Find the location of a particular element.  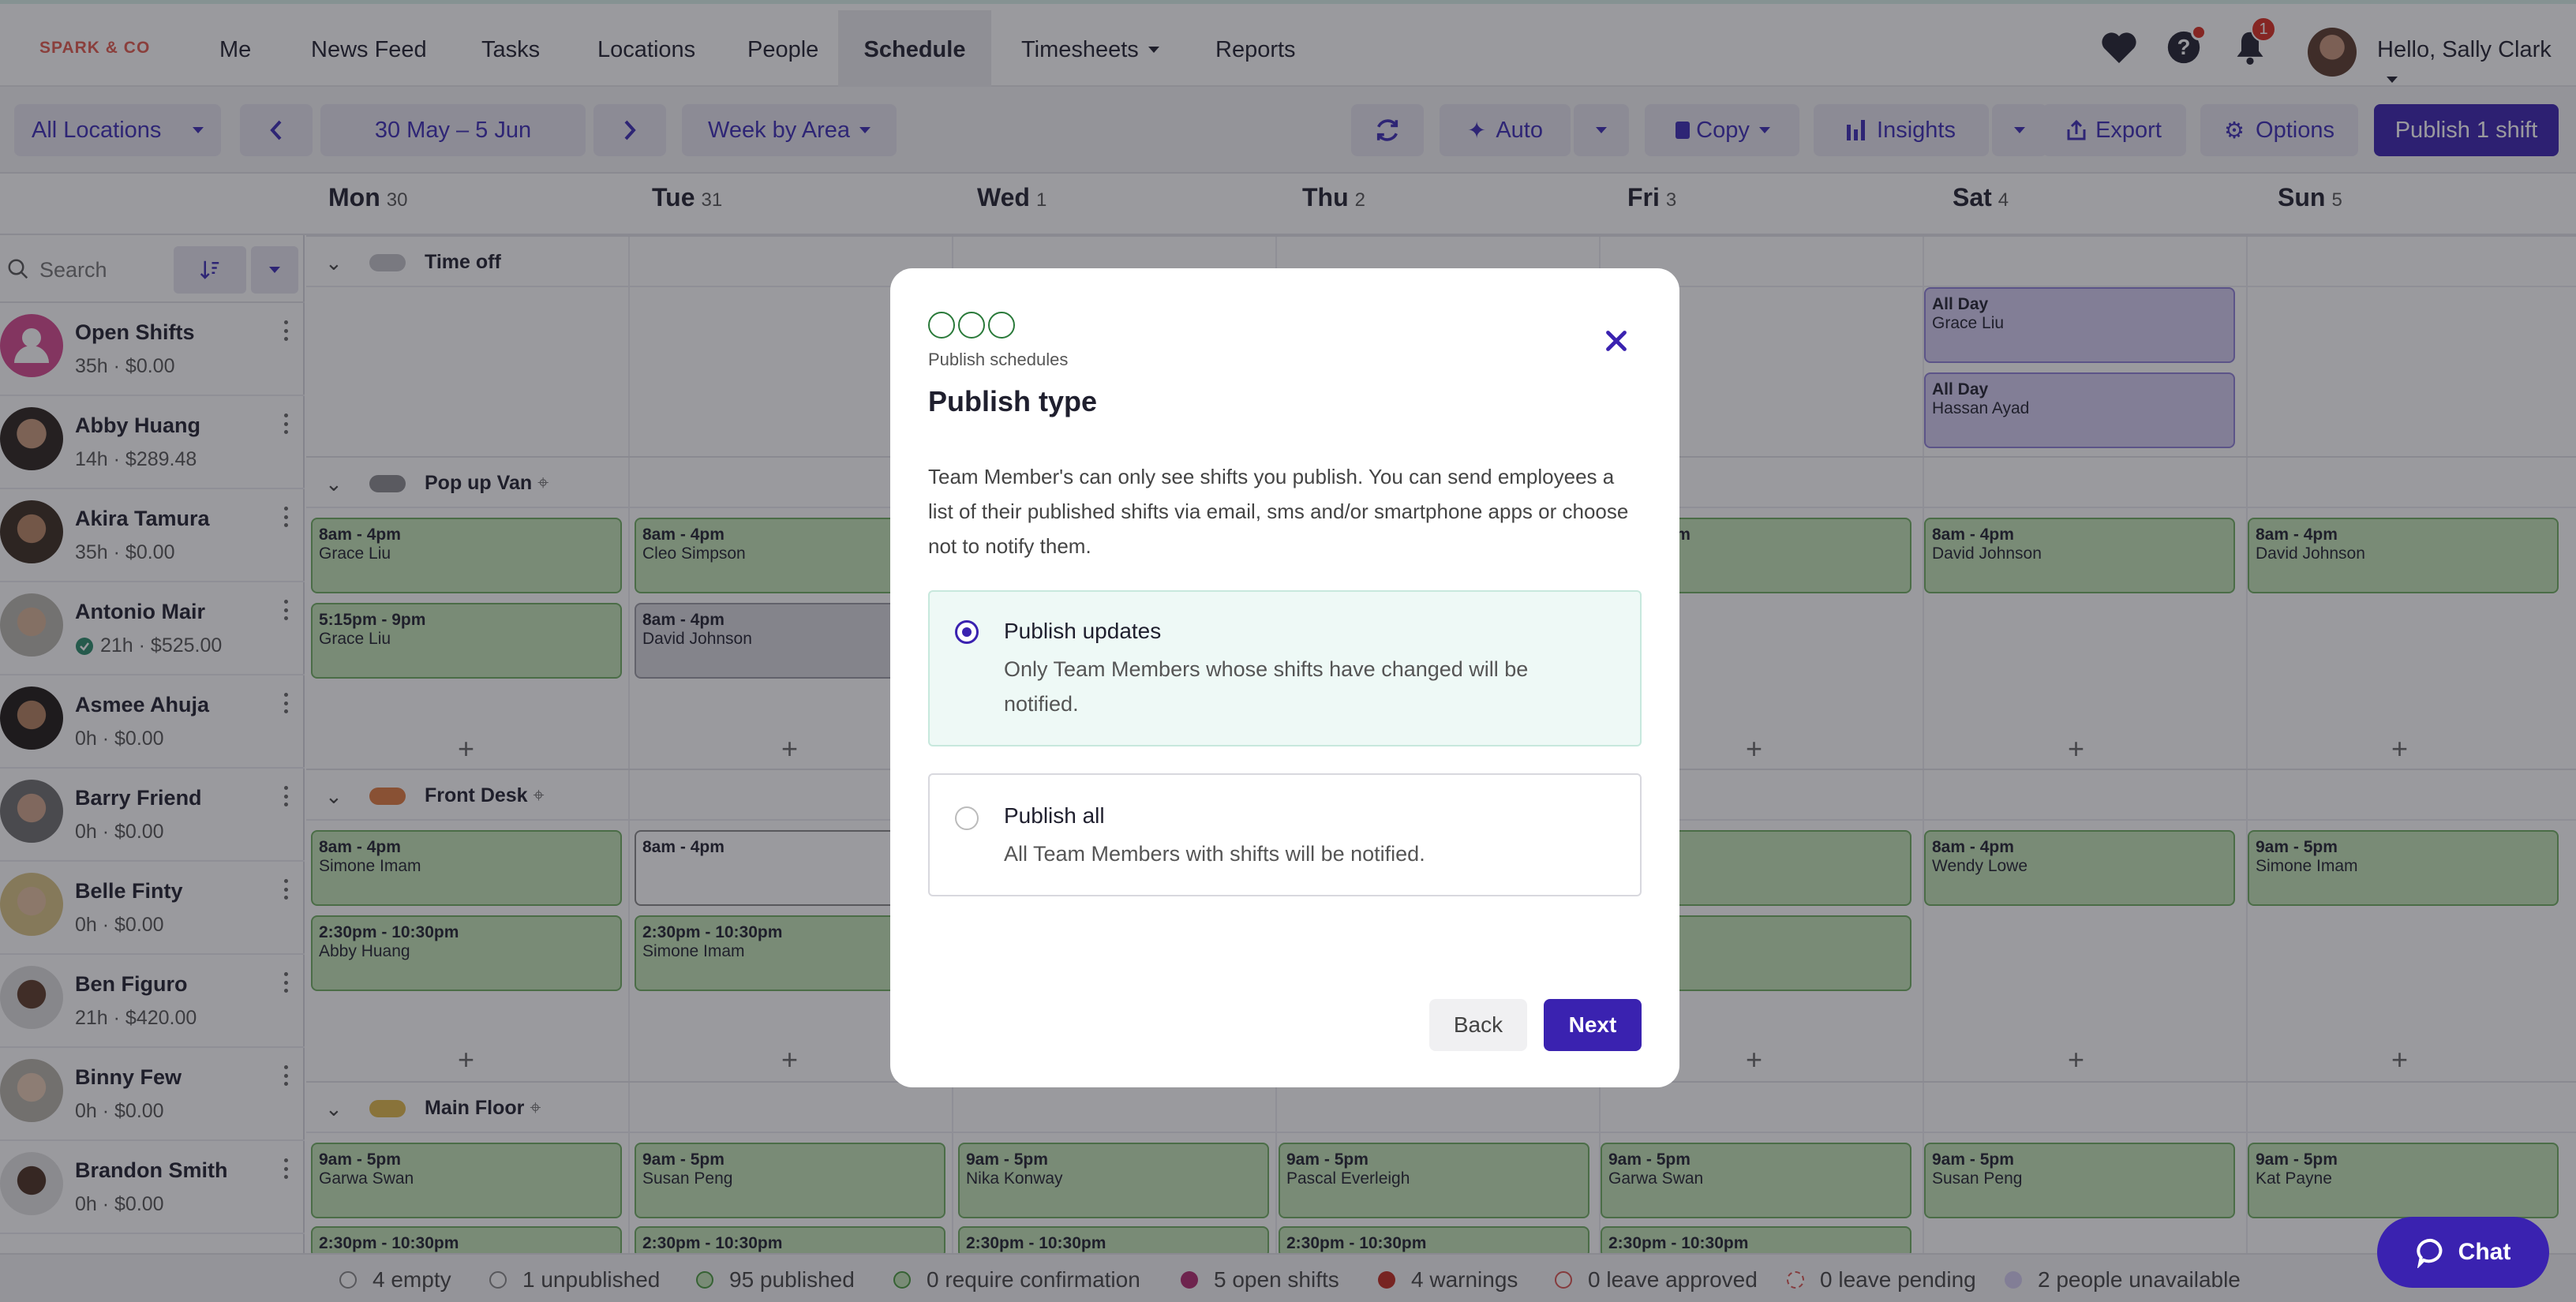

option-title: Publish updates is located at coordinates (1083, 631).